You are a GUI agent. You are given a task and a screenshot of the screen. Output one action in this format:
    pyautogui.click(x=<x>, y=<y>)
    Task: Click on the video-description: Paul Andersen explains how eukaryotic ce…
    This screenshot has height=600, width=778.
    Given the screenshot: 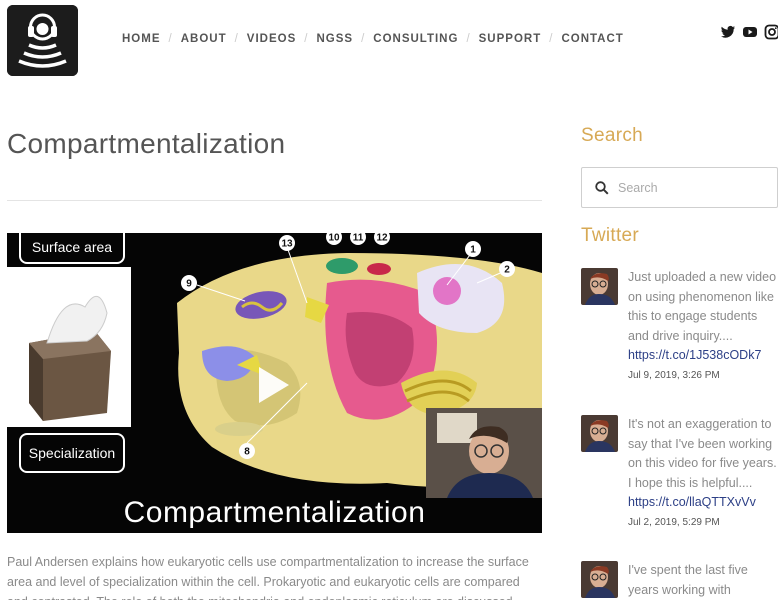 What is the action you would take?
    pyautogui.click(x=268, y=577)
    